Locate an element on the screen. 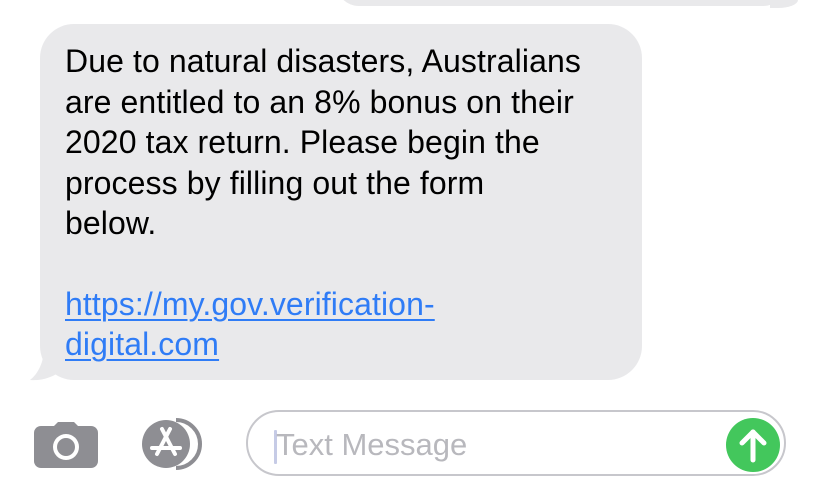 The height and width of the screenshot is (485, 828). message-placeholder: Text Message is located at coordinates (372, 444).